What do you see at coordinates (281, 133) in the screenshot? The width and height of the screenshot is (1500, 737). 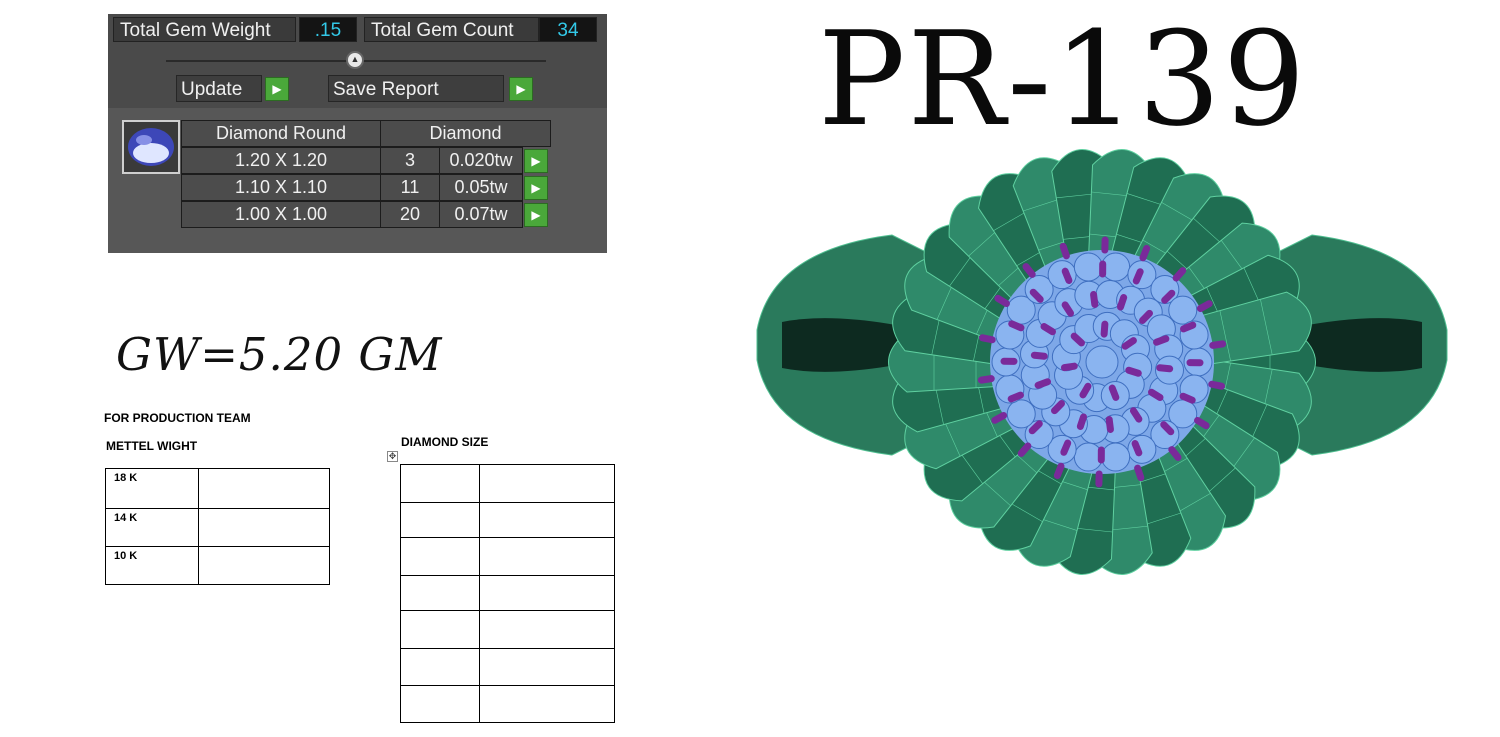 I see `table-header-shape: Diamond Round` at bounding box center [281, 133].